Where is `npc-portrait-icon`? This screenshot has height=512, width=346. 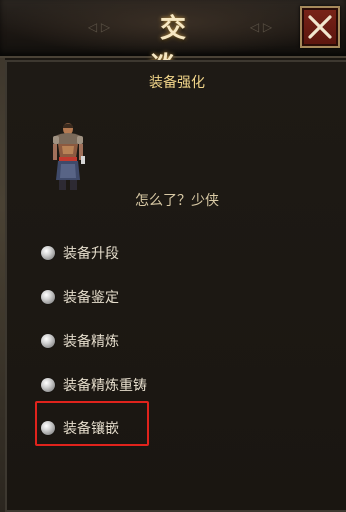
npc-portrait-icon is located at coordinates (69, 156).